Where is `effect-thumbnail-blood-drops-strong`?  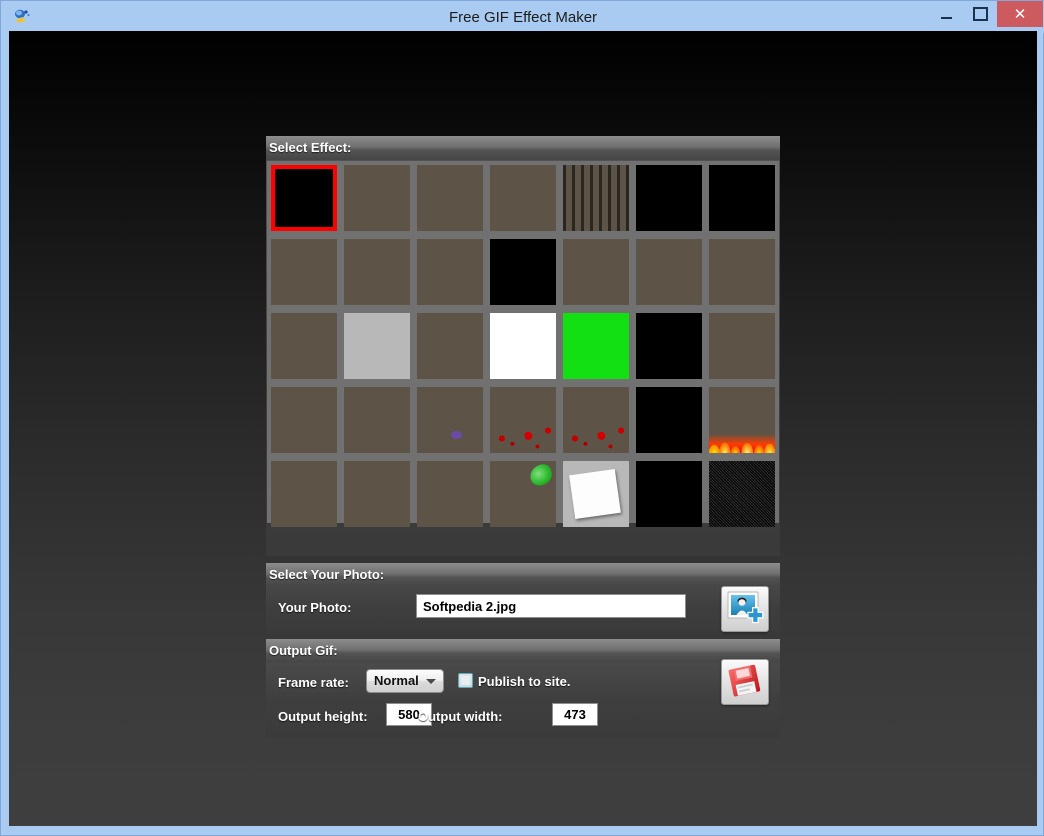
effect-thumbnail-blood-drops-strong is located at coordinates (596, 420).